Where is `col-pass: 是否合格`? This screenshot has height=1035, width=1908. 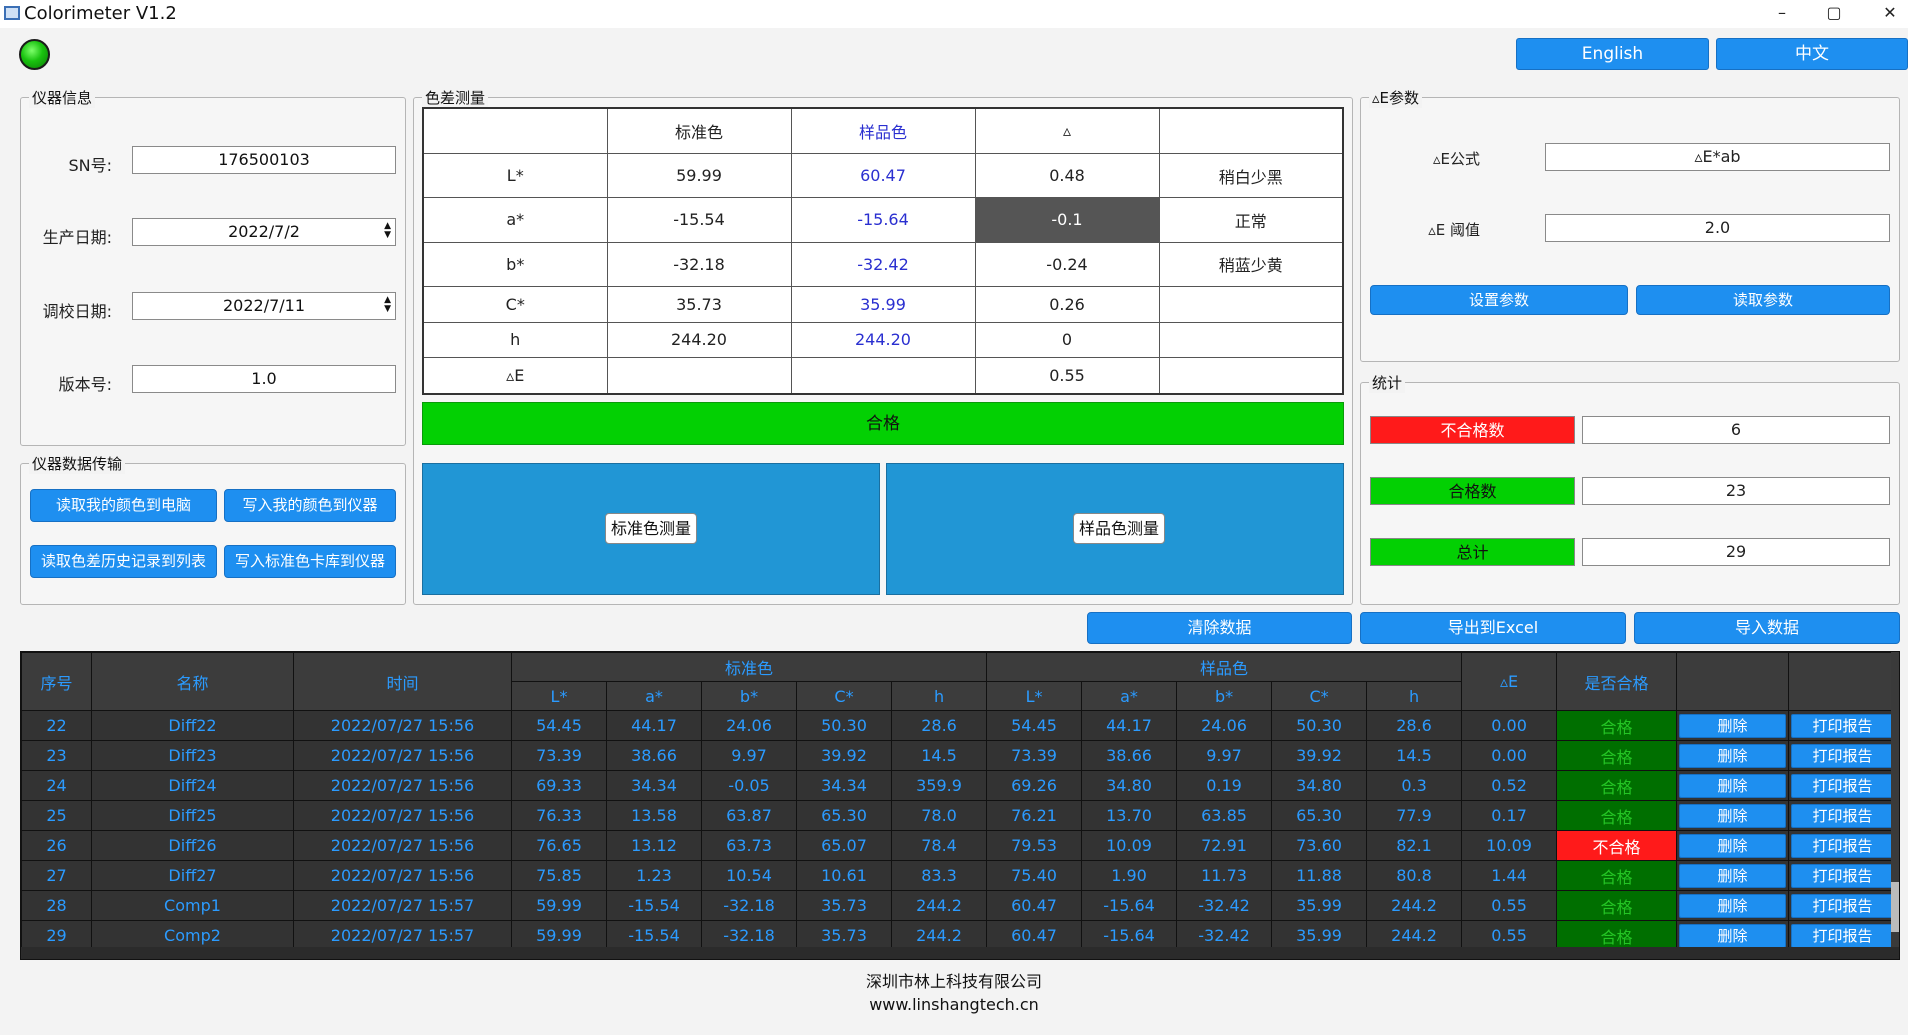
col-pass: 是否合格 is located at coordinates (1617, 681).